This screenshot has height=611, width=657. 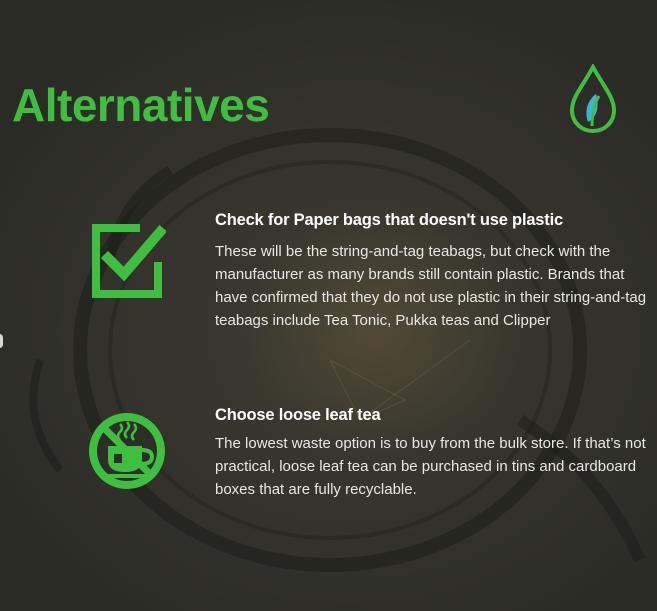 I want to click on edge-marker, so click(x=1, y=341).